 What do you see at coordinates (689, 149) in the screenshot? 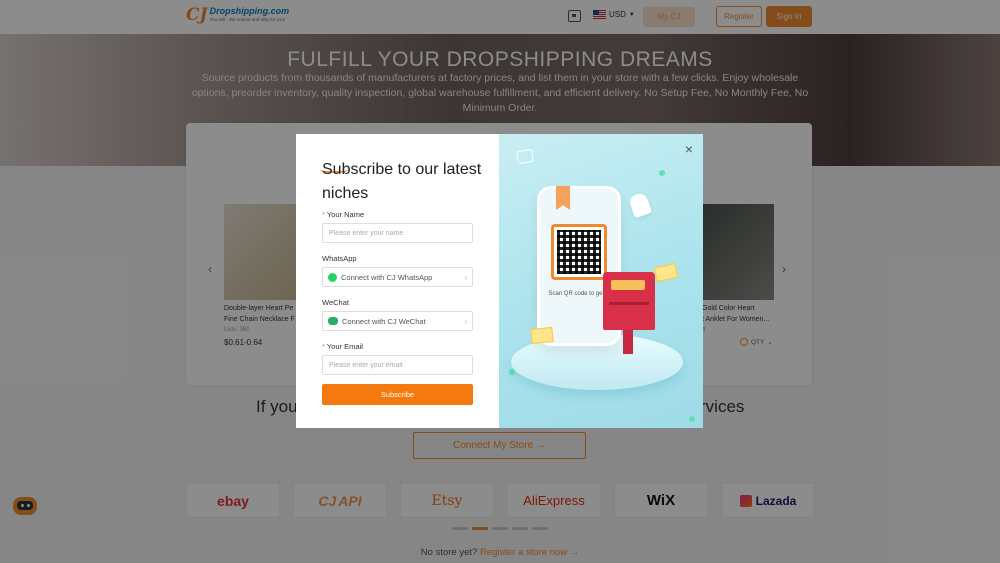
I see `close-icon: ×` at bounding box center [689, 149].